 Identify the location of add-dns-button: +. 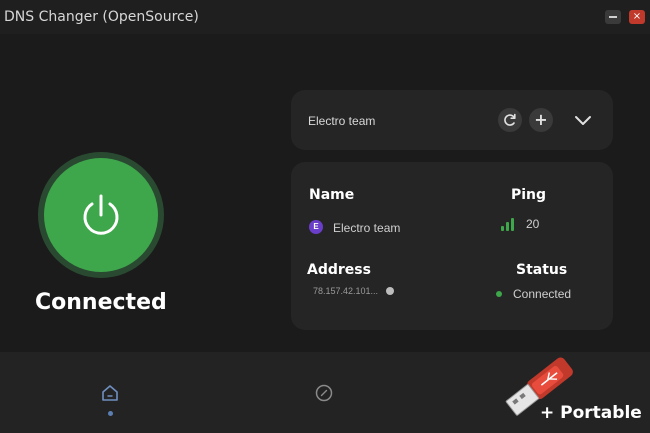
(541, 120).